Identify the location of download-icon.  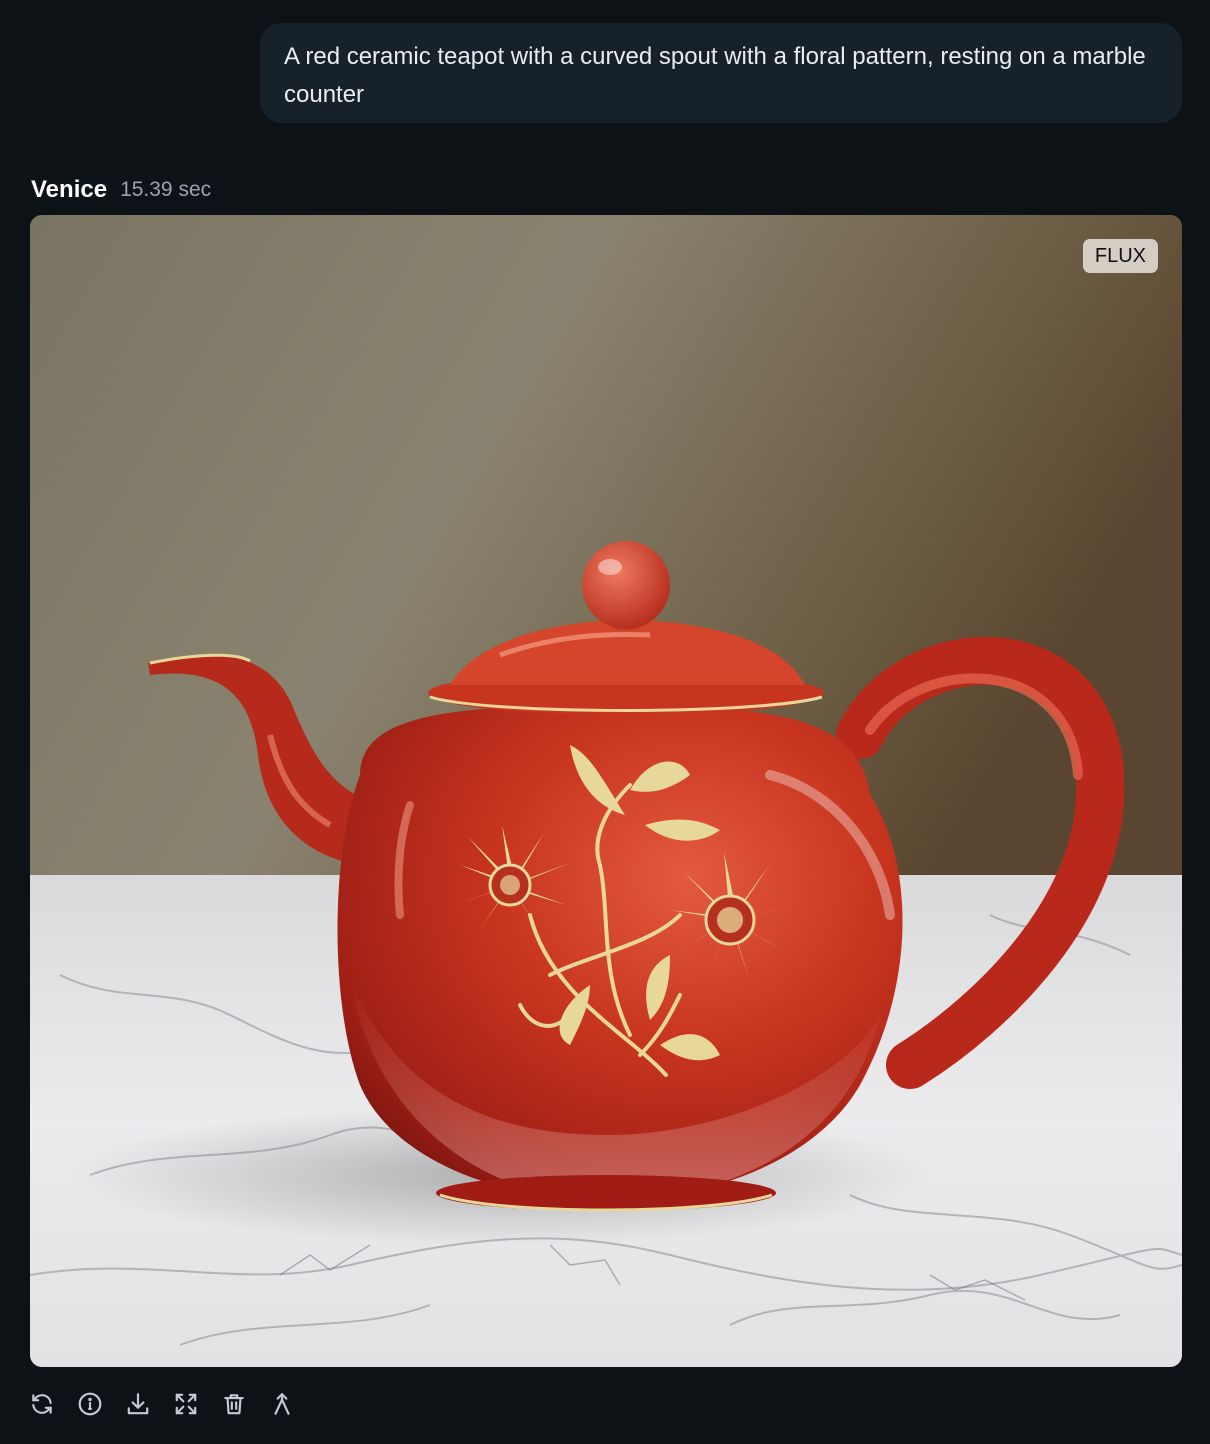
(138, 1404).